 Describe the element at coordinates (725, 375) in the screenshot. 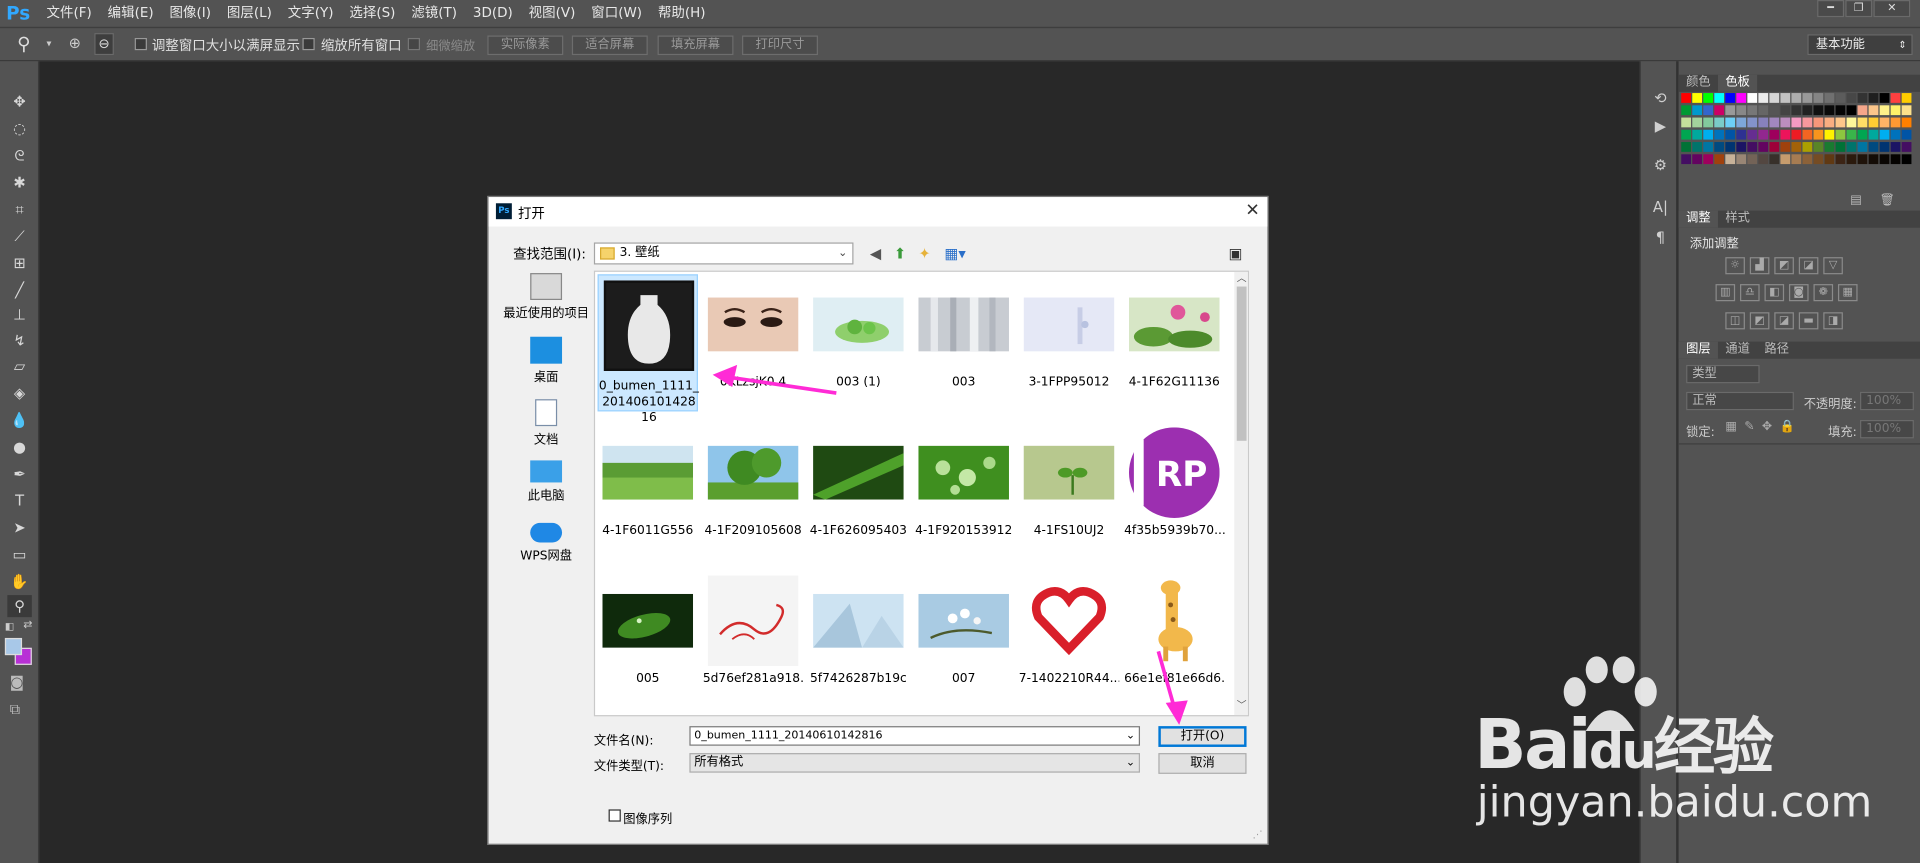

I see `arrow-head-file` at that location.